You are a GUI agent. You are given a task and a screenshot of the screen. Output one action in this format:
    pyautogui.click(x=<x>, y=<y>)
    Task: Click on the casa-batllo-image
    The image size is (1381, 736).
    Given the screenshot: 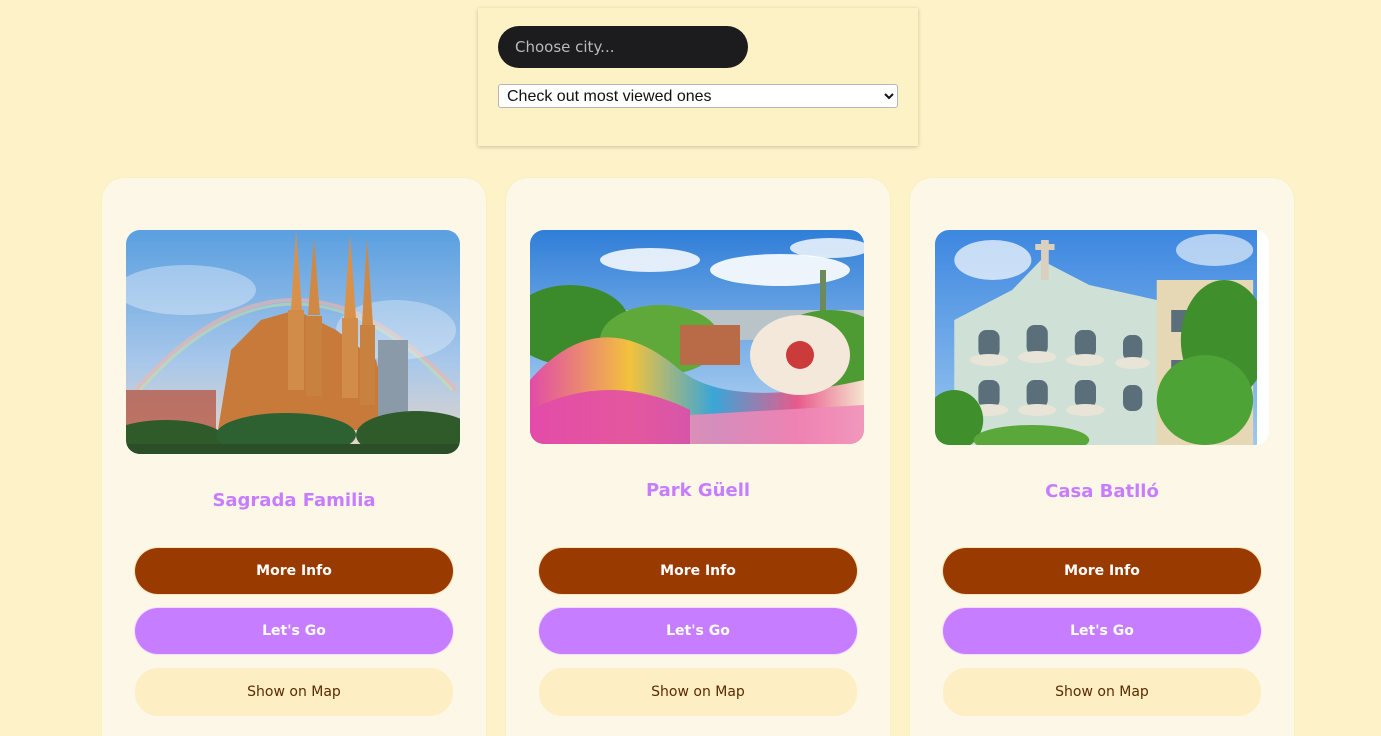 What is the action you would take?
    pyautogui.click(x=1102, y=337)
    